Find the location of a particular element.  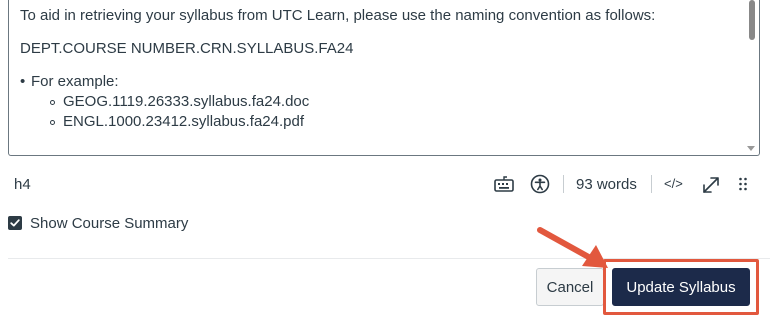

scrollbar-thumb is located at coordinates (752, 20).